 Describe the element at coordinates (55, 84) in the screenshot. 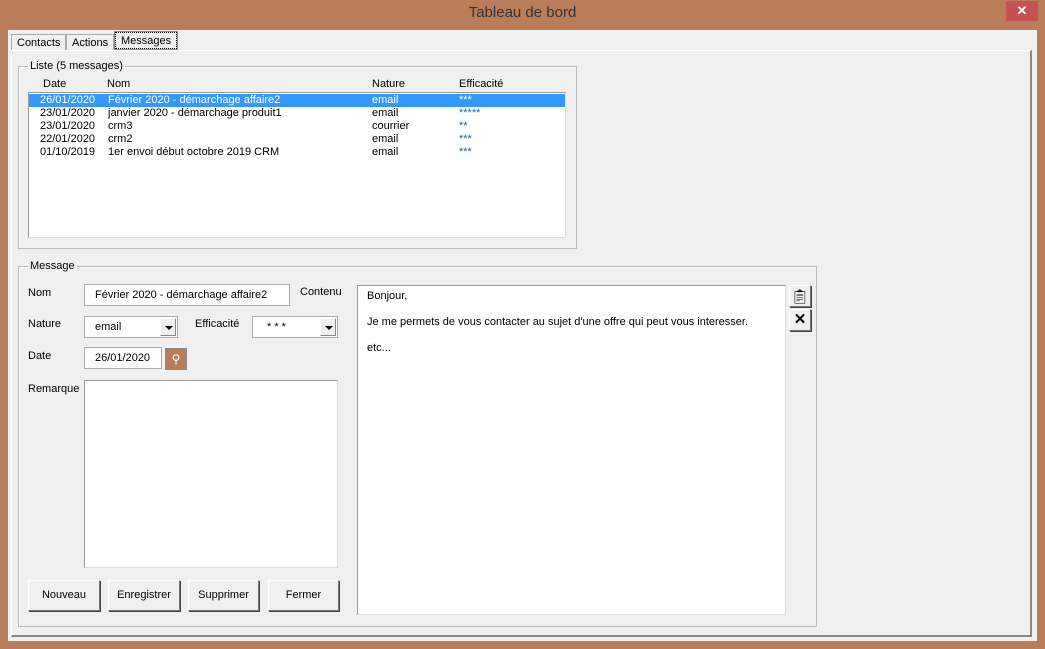

I see `column-header-date: Date` at that location.